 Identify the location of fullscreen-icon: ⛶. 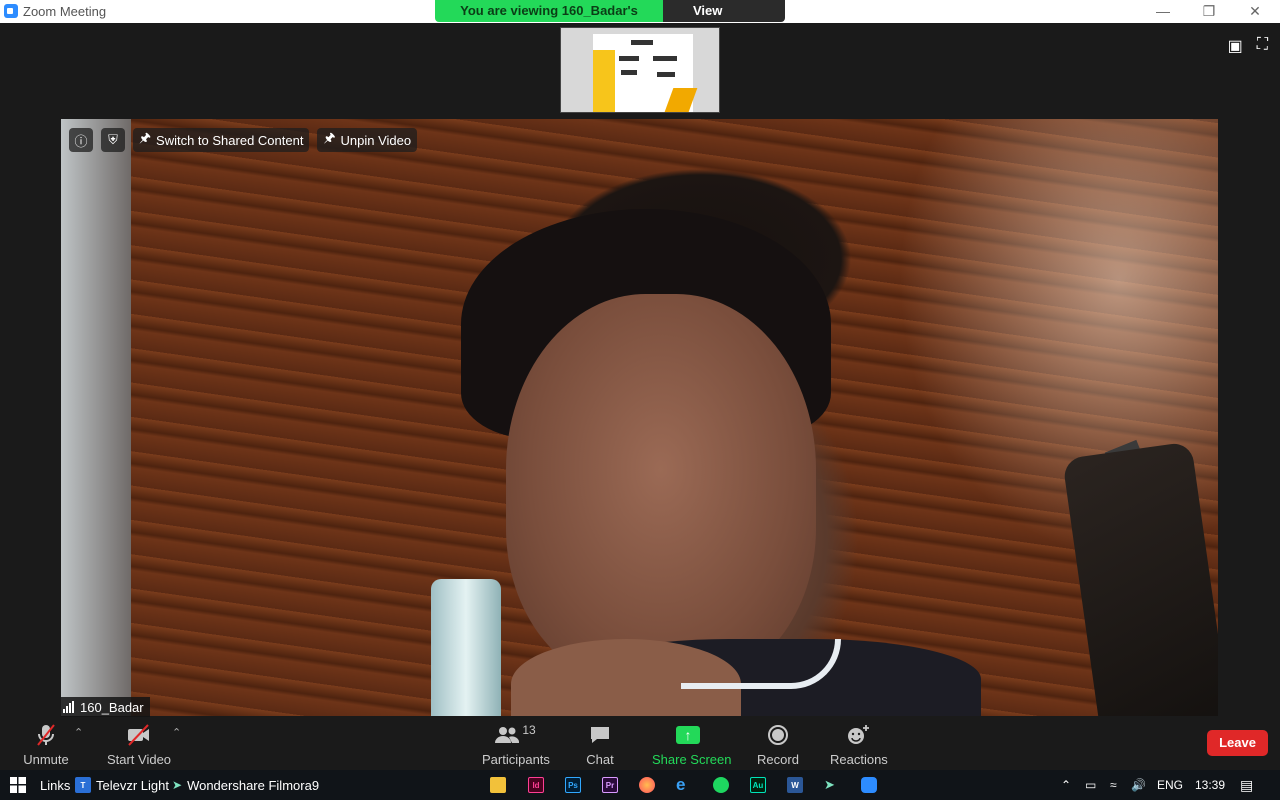
(1262, 46).